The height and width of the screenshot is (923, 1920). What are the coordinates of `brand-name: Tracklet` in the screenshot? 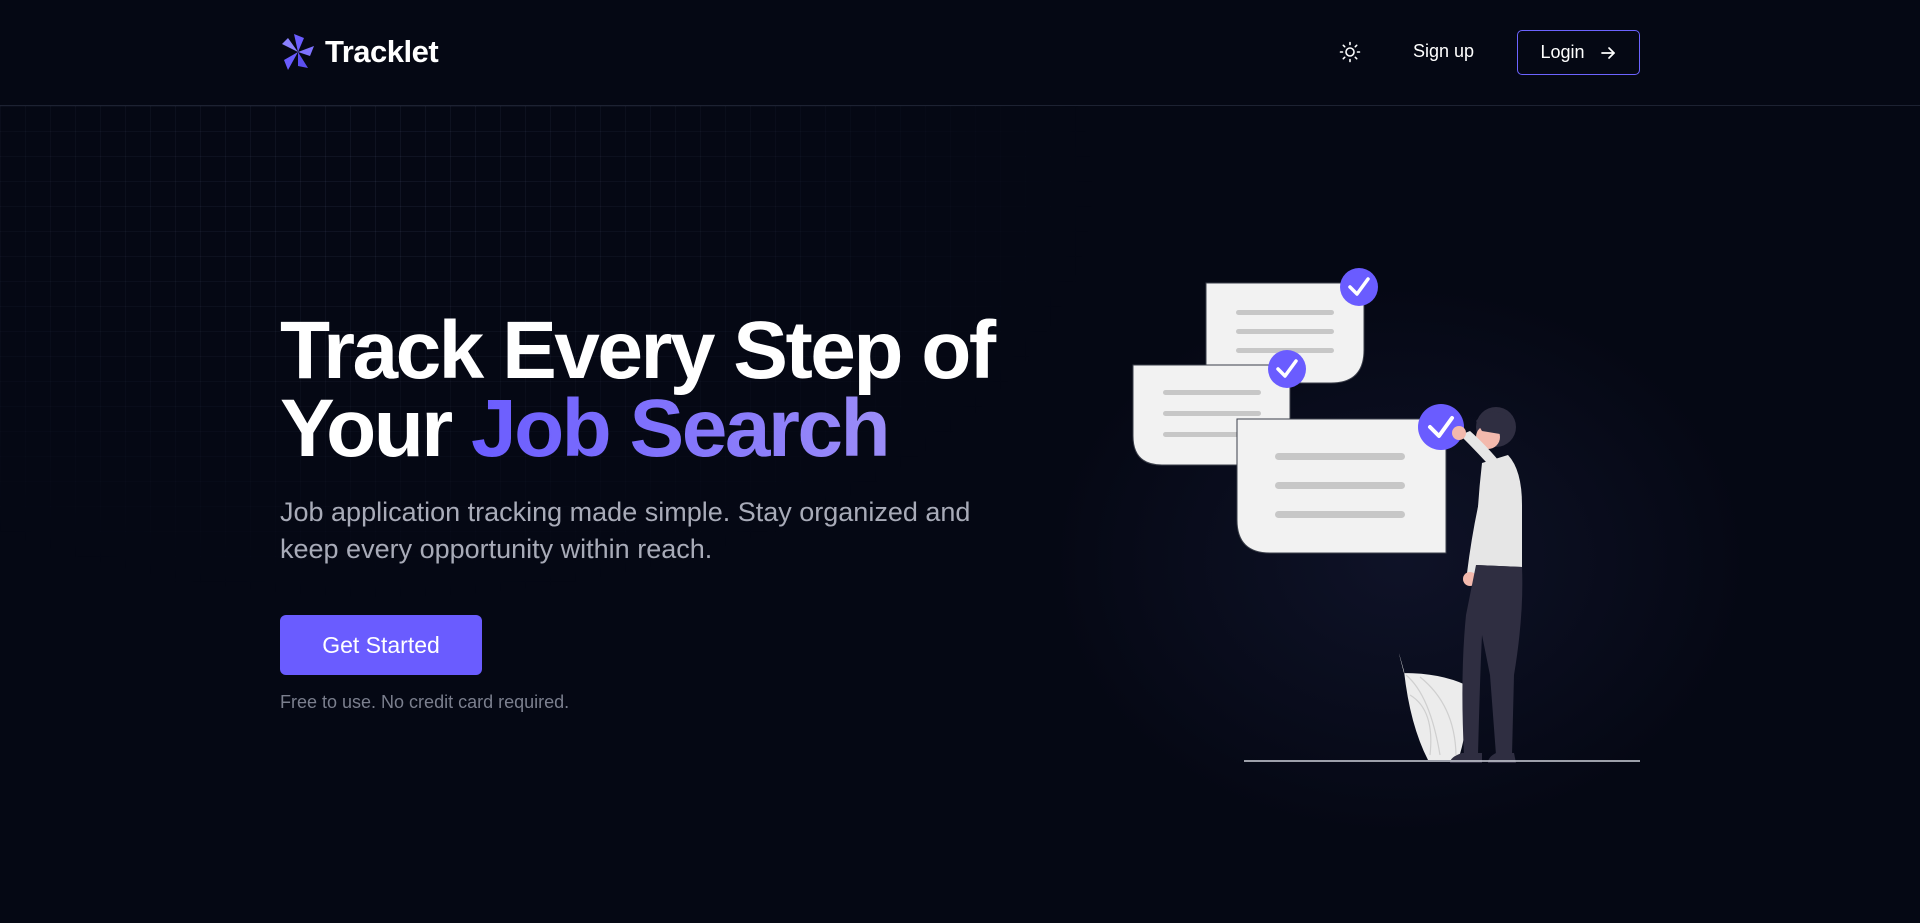 It's located at (382, 51).